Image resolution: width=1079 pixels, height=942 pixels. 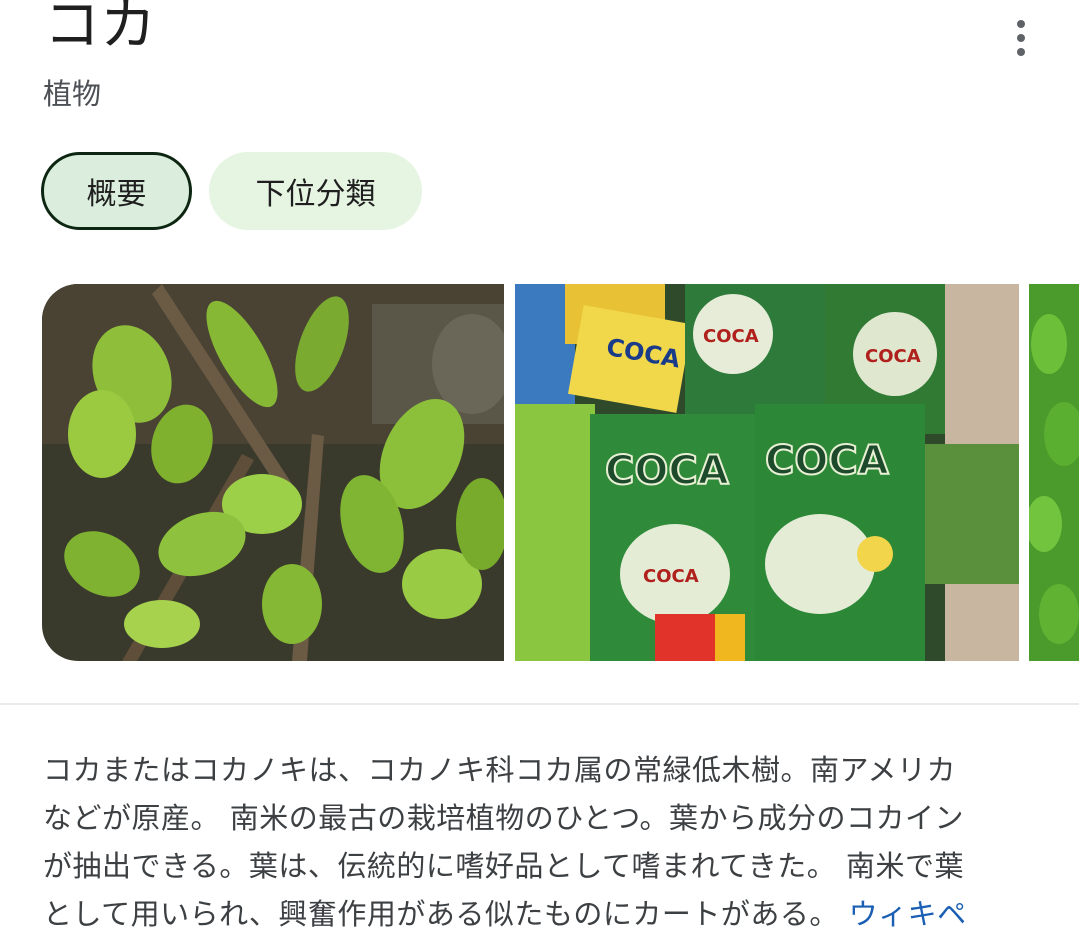 What do you see at coordinates (504, 866) in the screenshot?
I see `description-line: が抽出できる。葉は、伝統的に嗜好品として嗜まれてきた。 南米で葉` at bounding box center [504, 866].